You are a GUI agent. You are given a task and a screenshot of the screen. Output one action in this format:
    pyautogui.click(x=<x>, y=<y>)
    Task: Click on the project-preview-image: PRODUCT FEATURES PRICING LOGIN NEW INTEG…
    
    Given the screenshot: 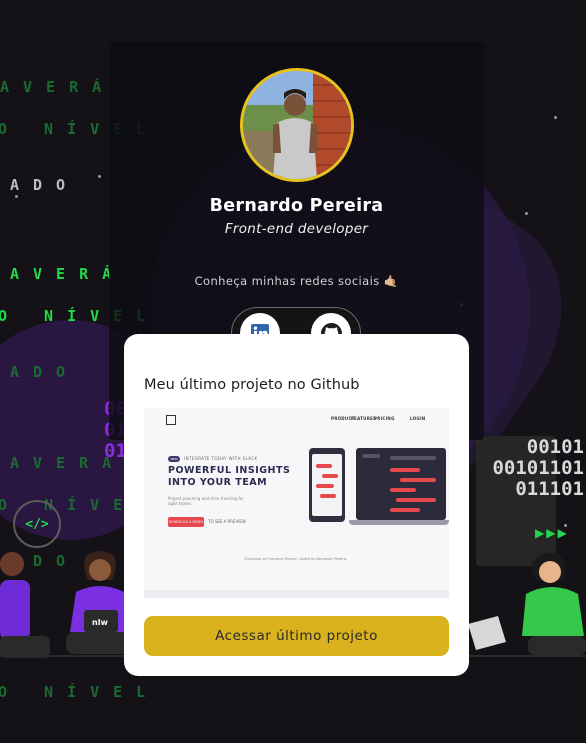 What is the action you would take?
    pyautogui.click(x=296, y=503)
    